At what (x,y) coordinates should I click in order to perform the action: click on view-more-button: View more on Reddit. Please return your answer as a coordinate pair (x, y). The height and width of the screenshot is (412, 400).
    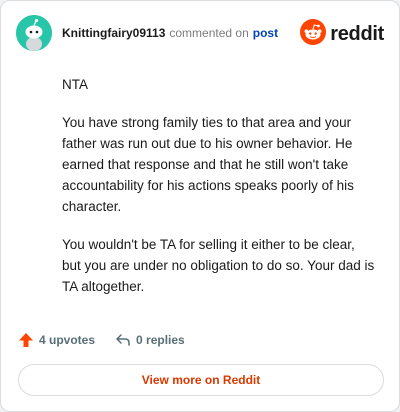
    Looking at the image, I should click on (201, 380).